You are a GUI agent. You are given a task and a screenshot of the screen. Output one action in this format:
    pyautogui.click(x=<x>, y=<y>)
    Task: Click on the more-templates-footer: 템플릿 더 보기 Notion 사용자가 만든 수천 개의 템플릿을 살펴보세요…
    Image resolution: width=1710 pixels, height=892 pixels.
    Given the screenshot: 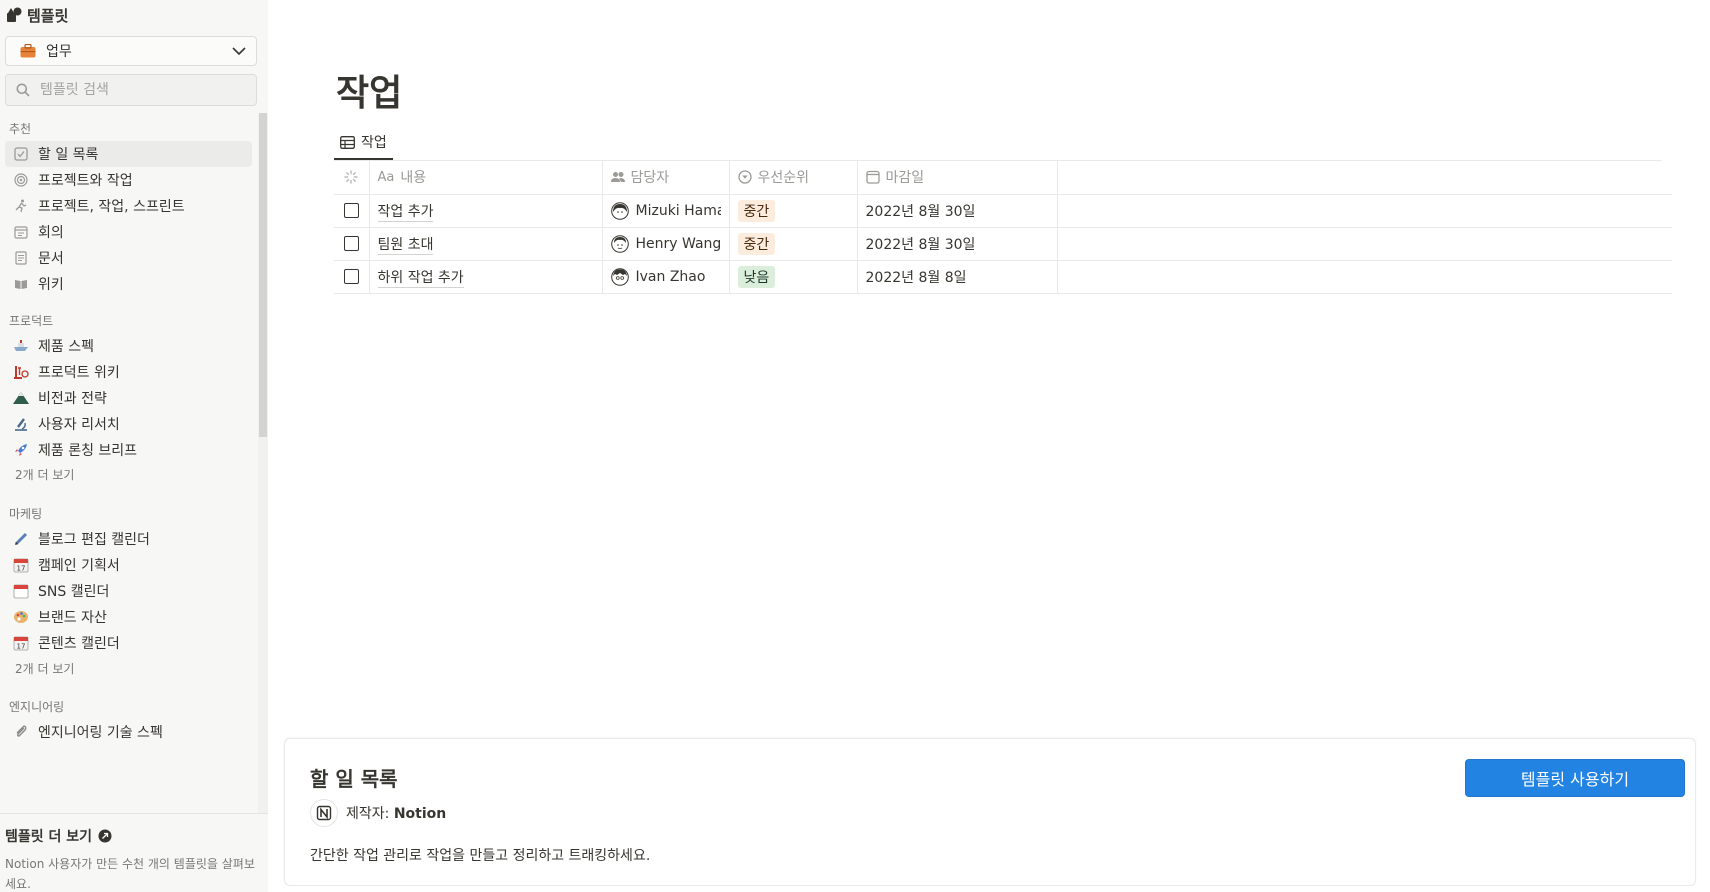 What is the action you would take?
    pyautogui.click(x=134, y=852)
    